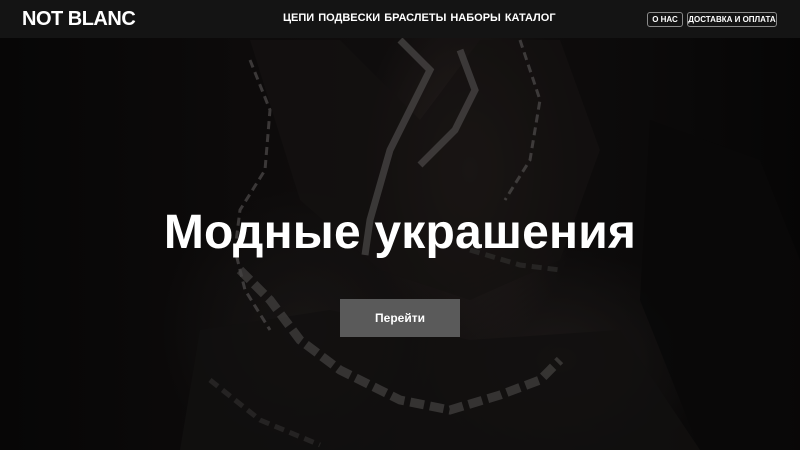 The image size is (800, 450). I want to click on delivery-payment-button: ДОСТАВКА И ОПЛАТА, so click(732, 19).